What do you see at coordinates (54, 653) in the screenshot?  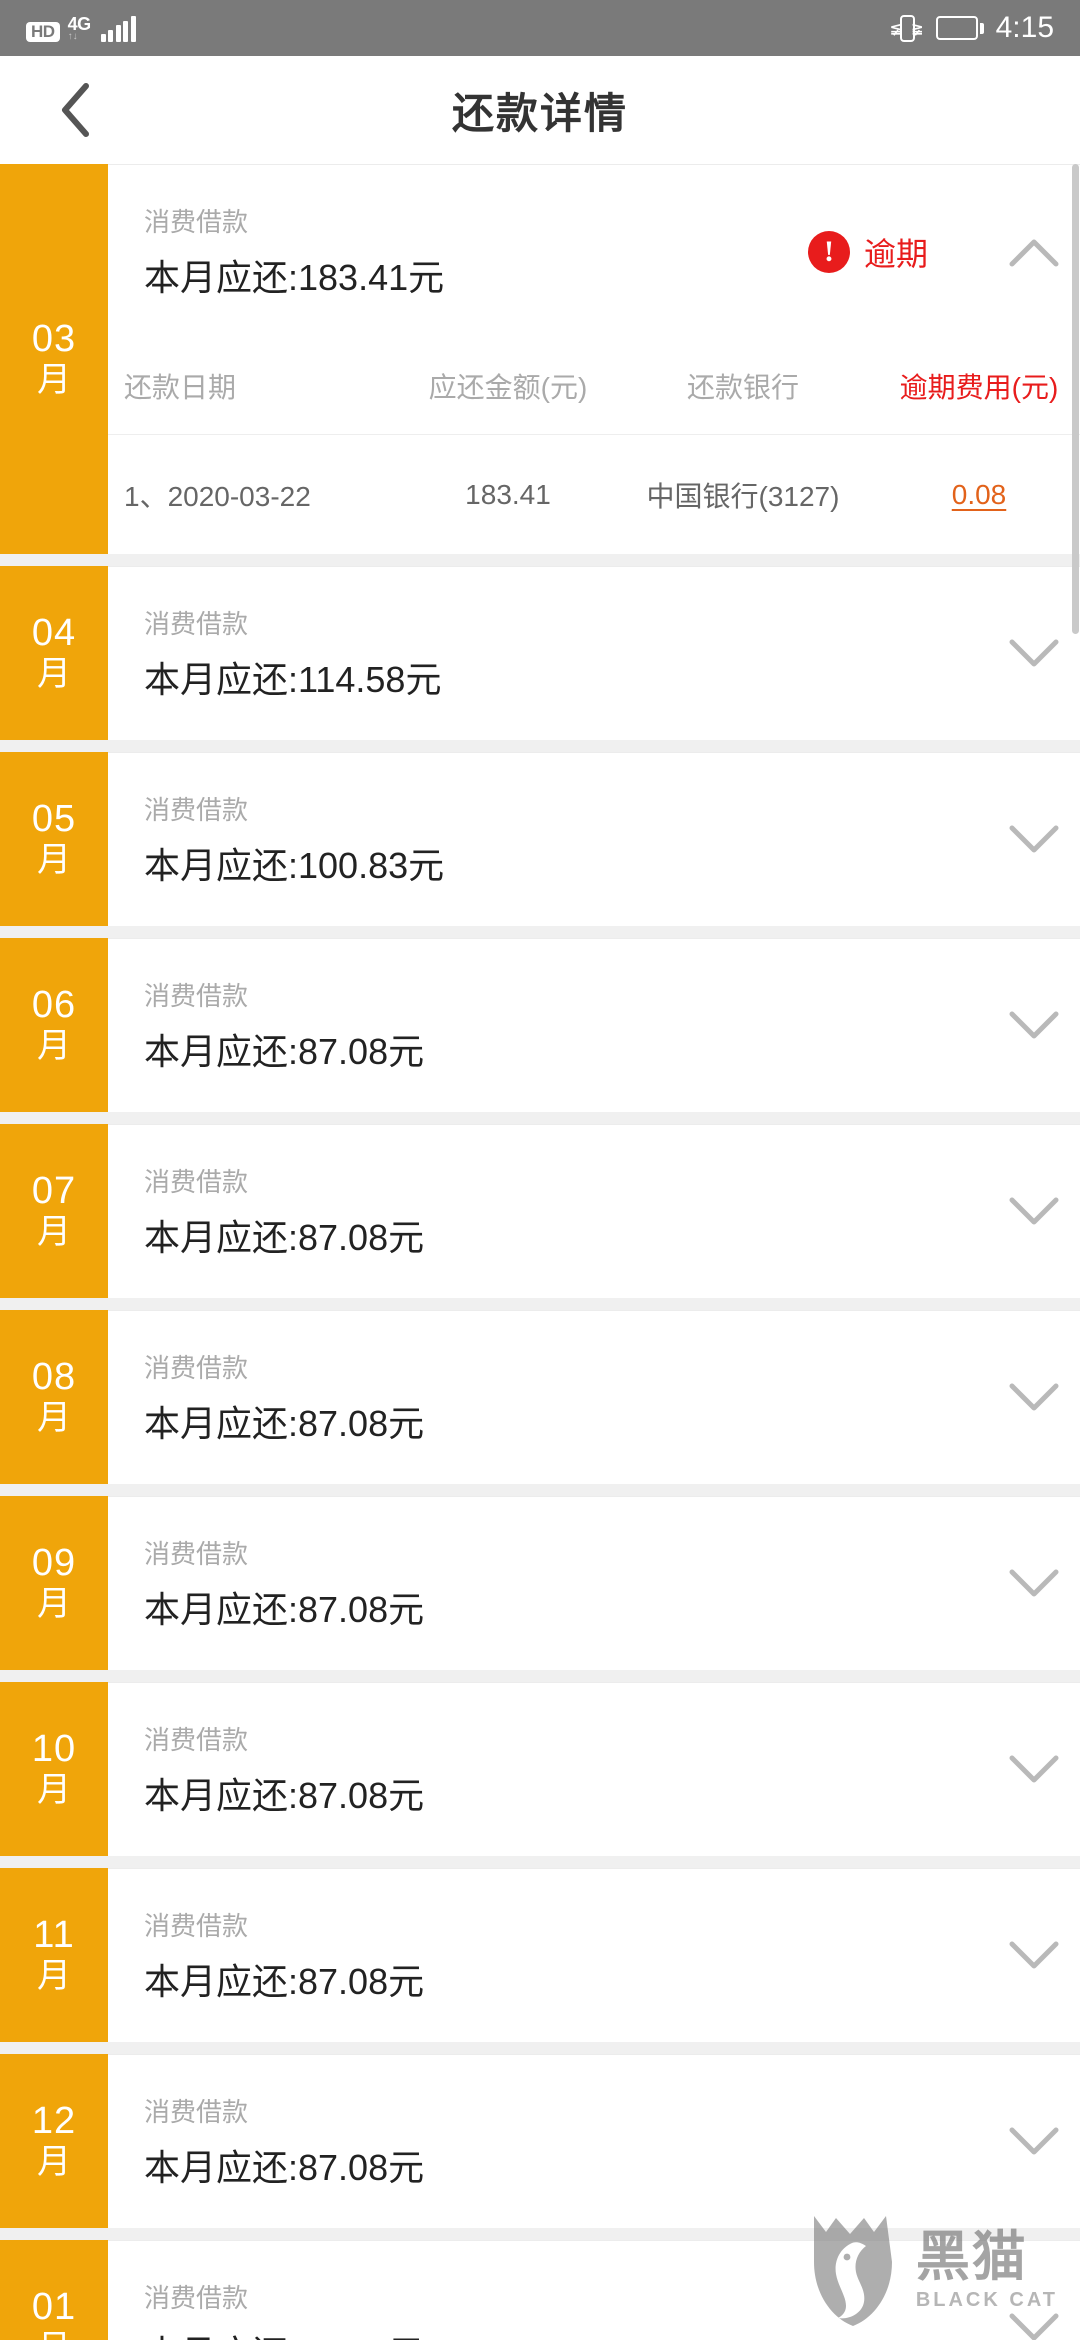 I see `month-tab: 04 月` at bounding box center [54, 653].